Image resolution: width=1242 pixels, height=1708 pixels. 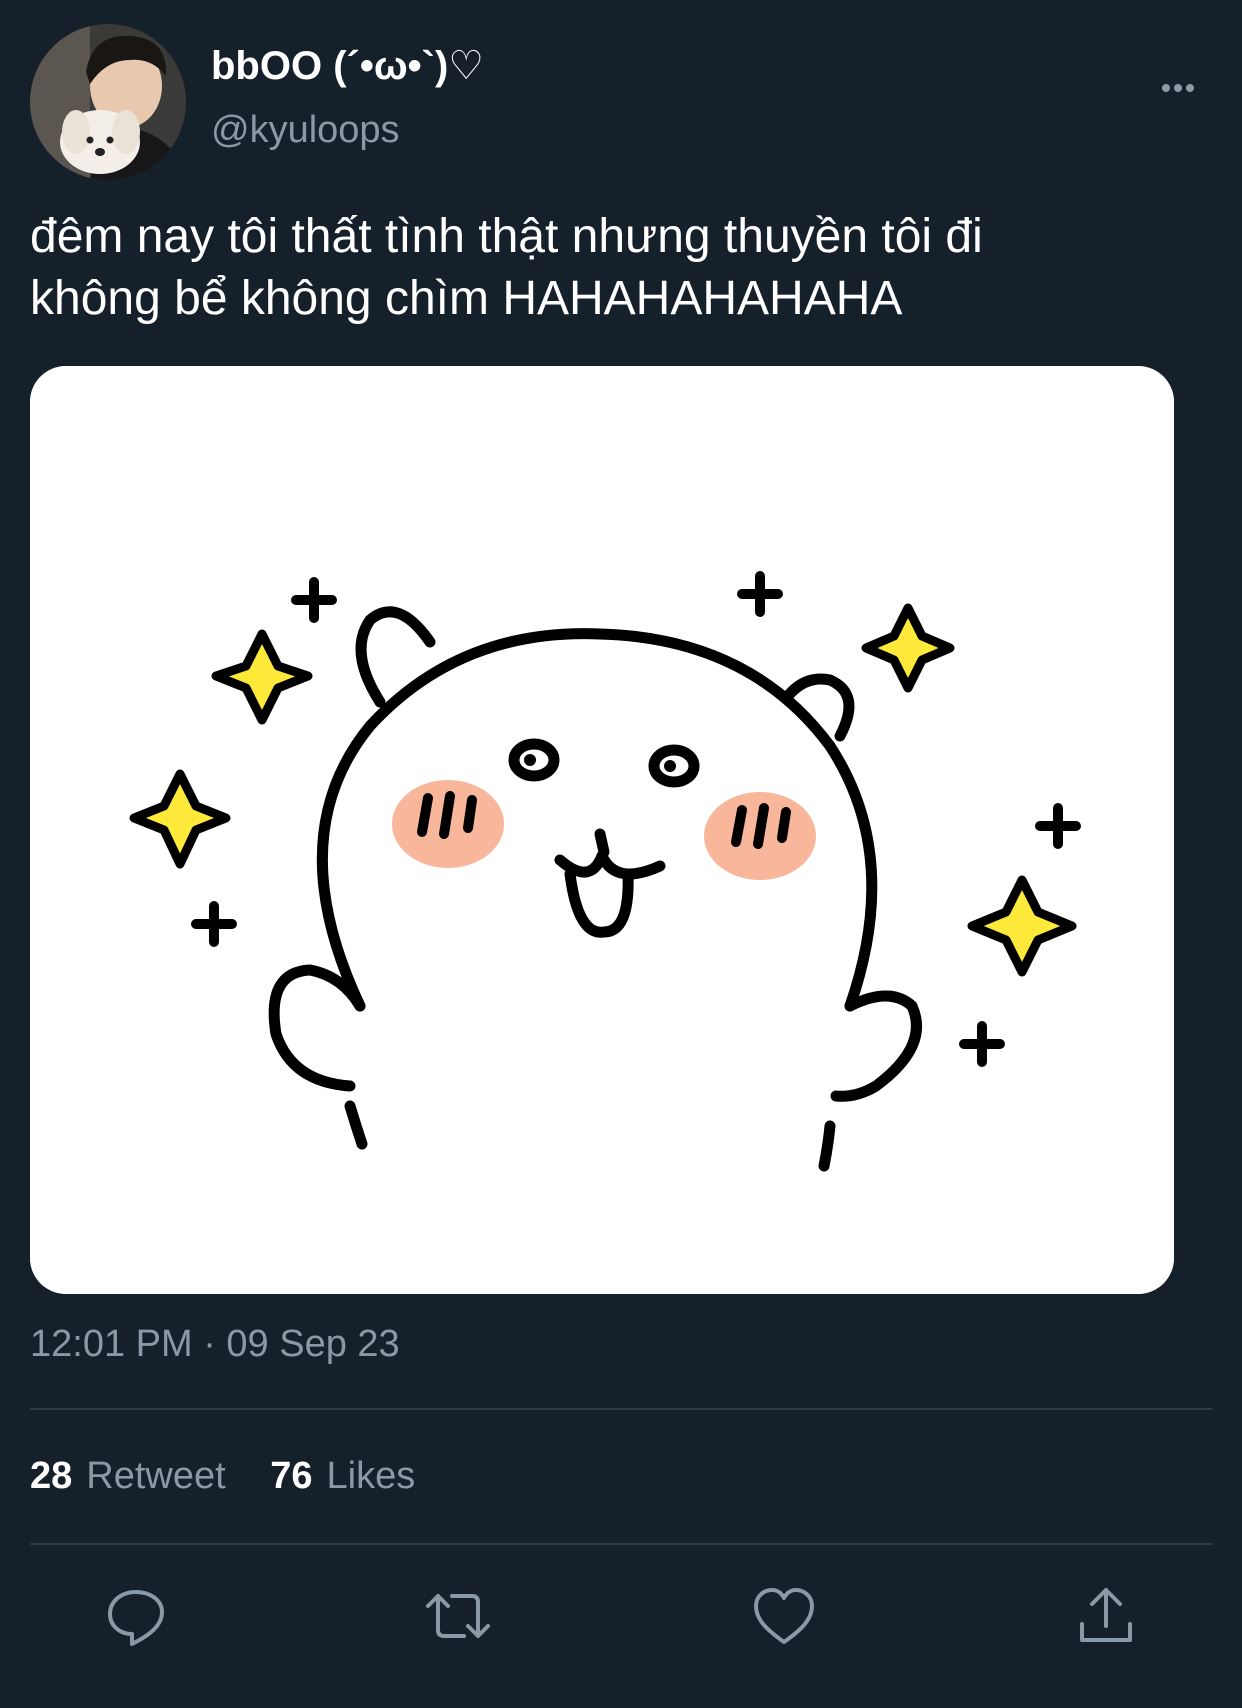 What do you see at coordinates (347, 66) in the screenshot?
I see `display-name: bbOO (´•ω•`)♡` at bounding box center [347, 66].